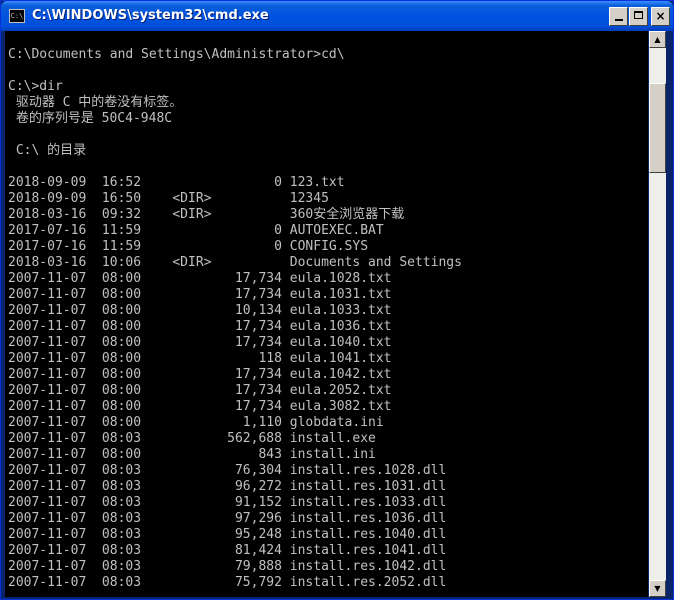 The height and width of the screenshot is (600, 674). Describe the element at coordinates (206, 214) in the screenshot. I see `console-line: 2018-03-16 09:32 <DIR> 360安全浏览器下载` at that location.